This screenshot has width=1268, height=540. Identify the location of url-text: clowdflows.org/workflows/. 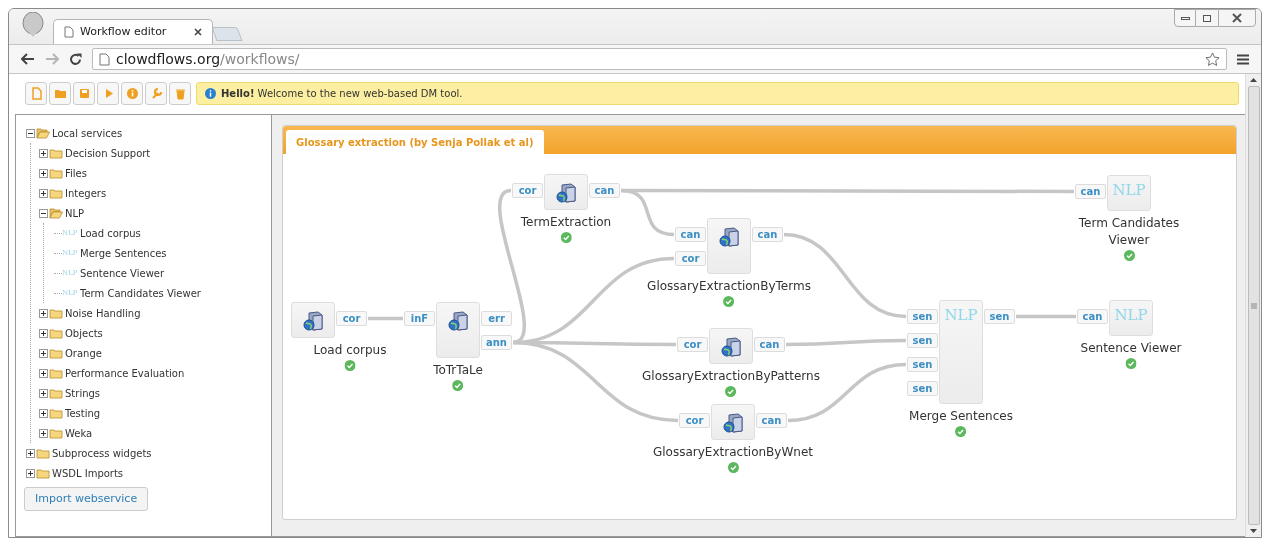
(208, 59).